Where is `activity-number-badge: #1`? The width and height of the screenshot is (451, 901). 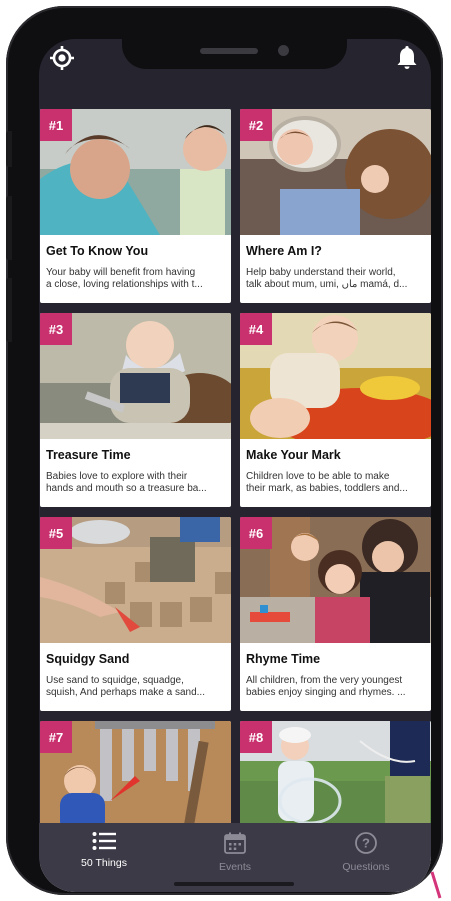
activity-number-badge: #1 is located at coordinates (56, 125).